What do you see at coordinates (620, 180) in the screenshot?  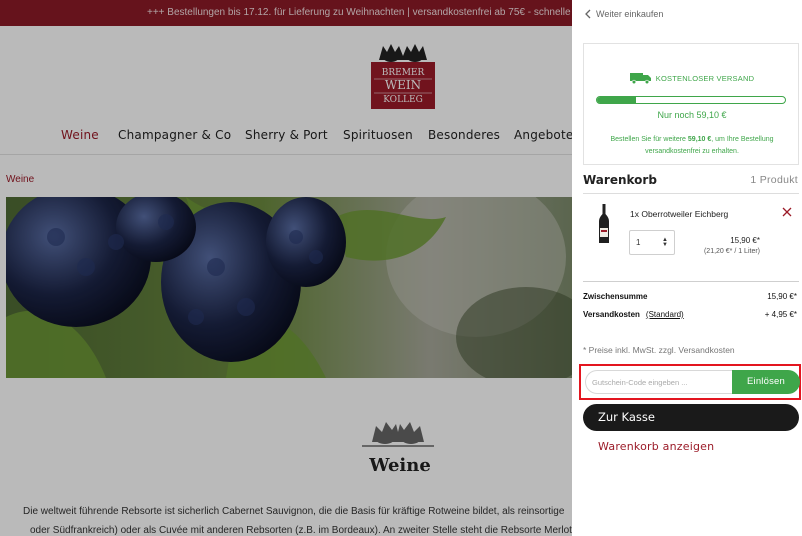 I see `cart-title: Warenkorb` at bounding box center [620, 180].